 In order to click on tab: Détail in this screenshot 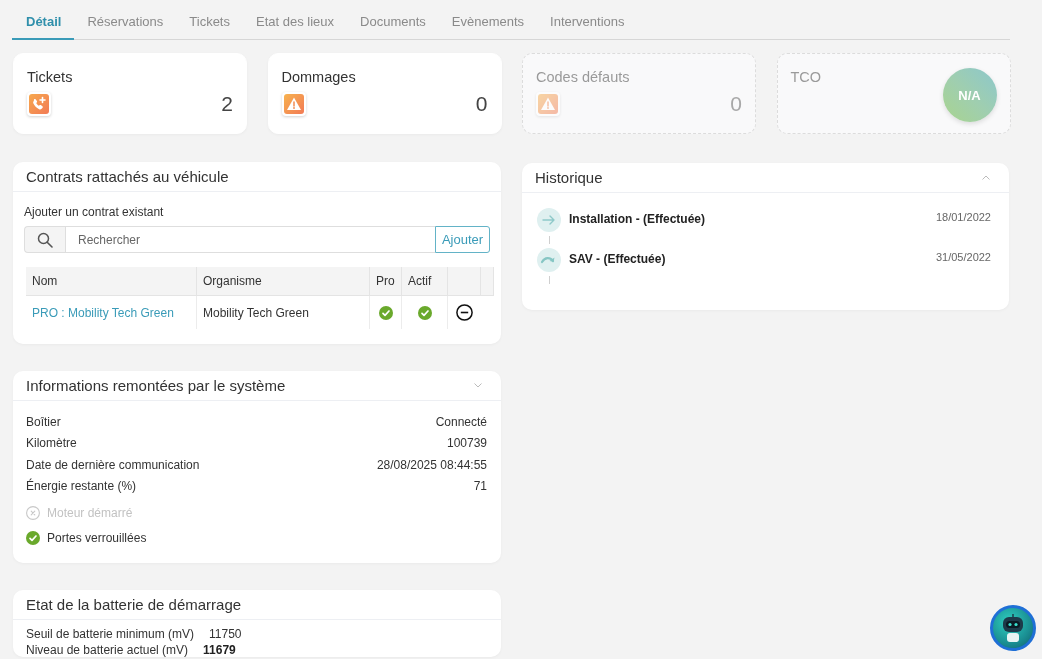, I will do `click(43, 24)`.